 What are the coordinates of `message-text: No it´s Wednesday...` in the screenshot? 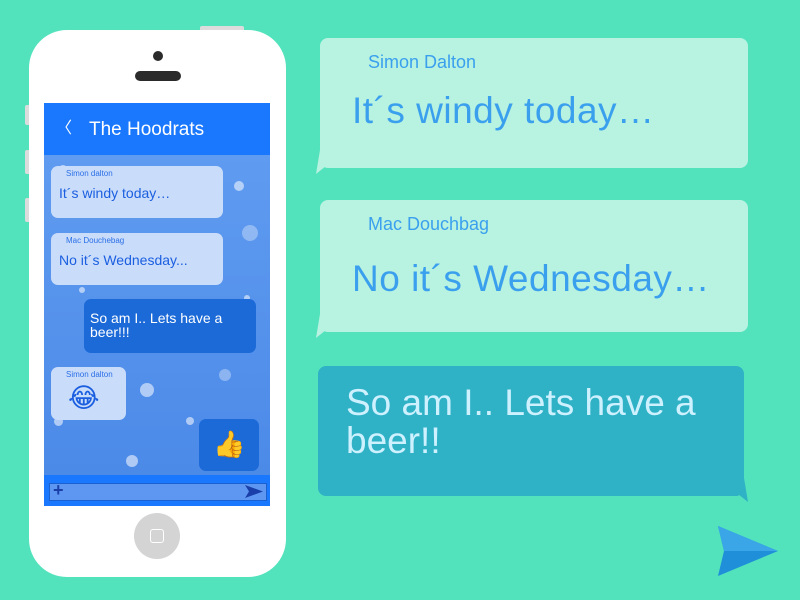 It's located at (123, 260).